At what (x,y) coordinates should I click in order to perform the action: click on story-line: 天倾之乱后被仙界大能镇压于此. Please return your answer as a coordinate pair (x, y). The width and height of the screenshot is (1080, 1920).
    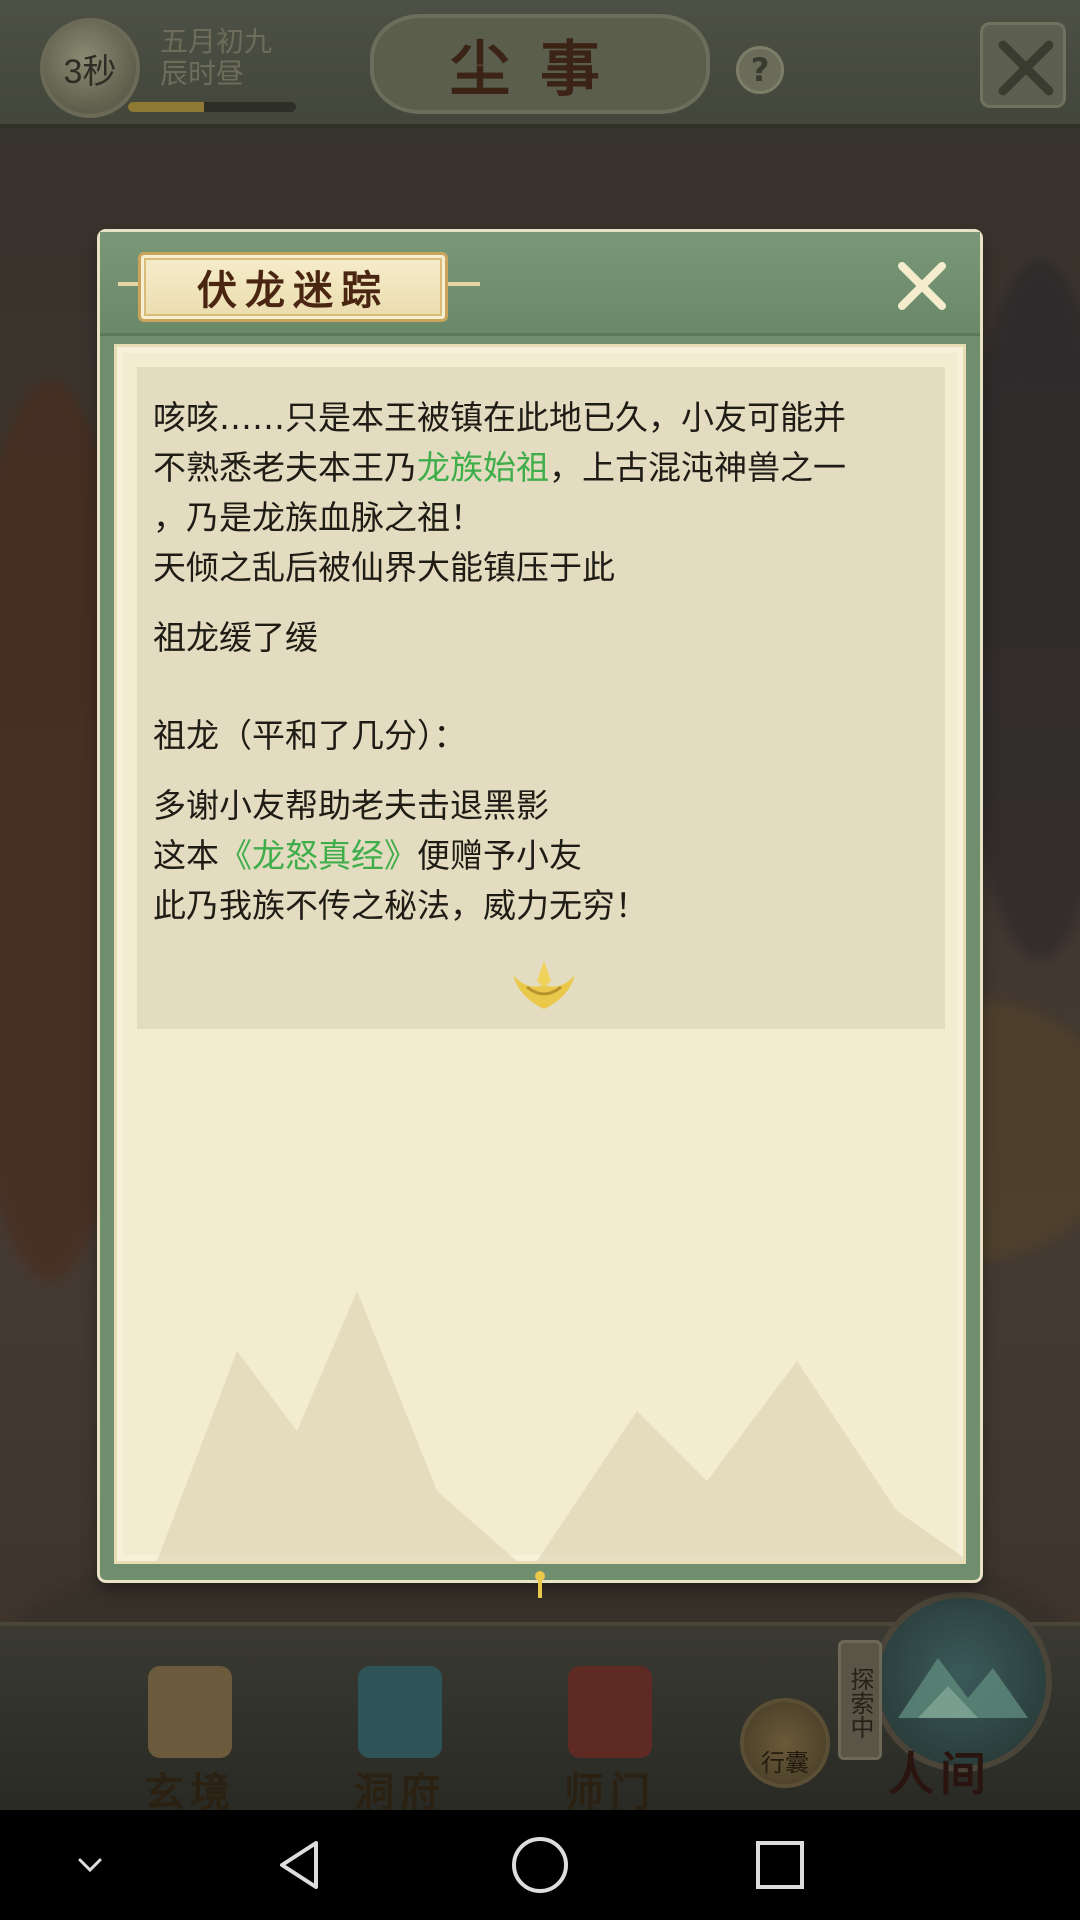
    Looking at the image, I should click on (384, 567).